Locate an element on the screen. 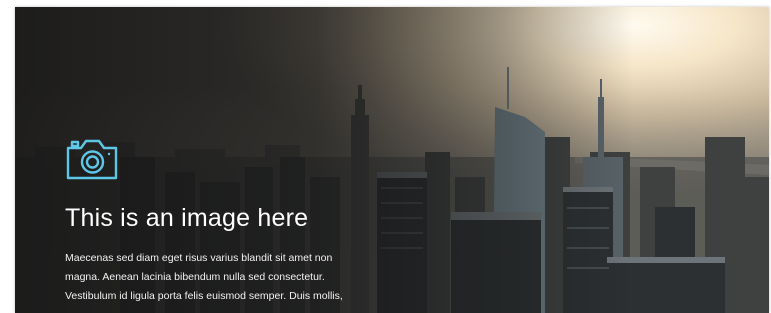 This screenshot has width=771, height=313. camera-icon is located at coordinates (92, 159).